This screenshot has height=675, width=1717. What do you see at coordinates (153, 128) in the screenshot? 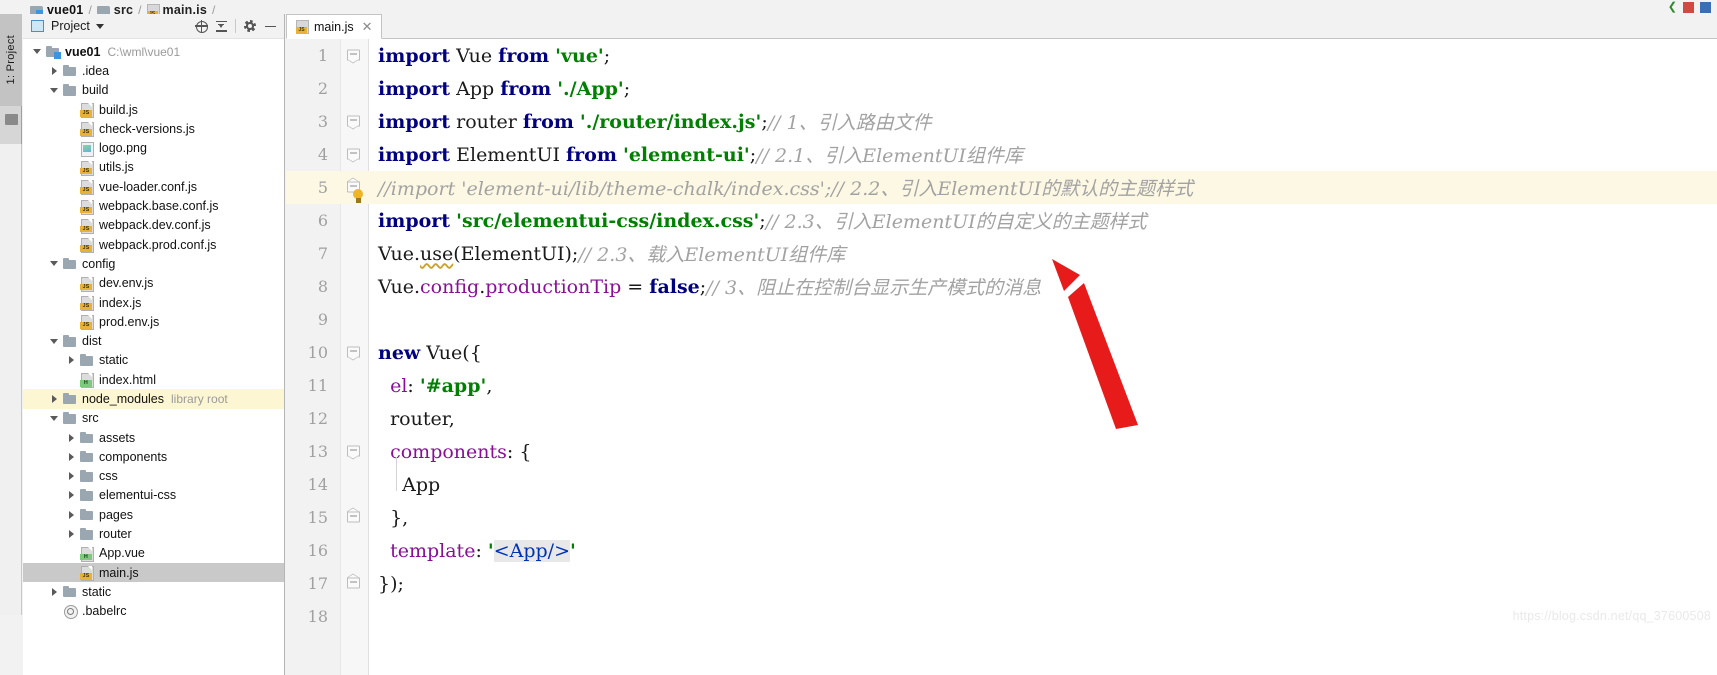
I see `tree-item-check-versions-js: JS check-versions.js` at bounding box center [153, 128].